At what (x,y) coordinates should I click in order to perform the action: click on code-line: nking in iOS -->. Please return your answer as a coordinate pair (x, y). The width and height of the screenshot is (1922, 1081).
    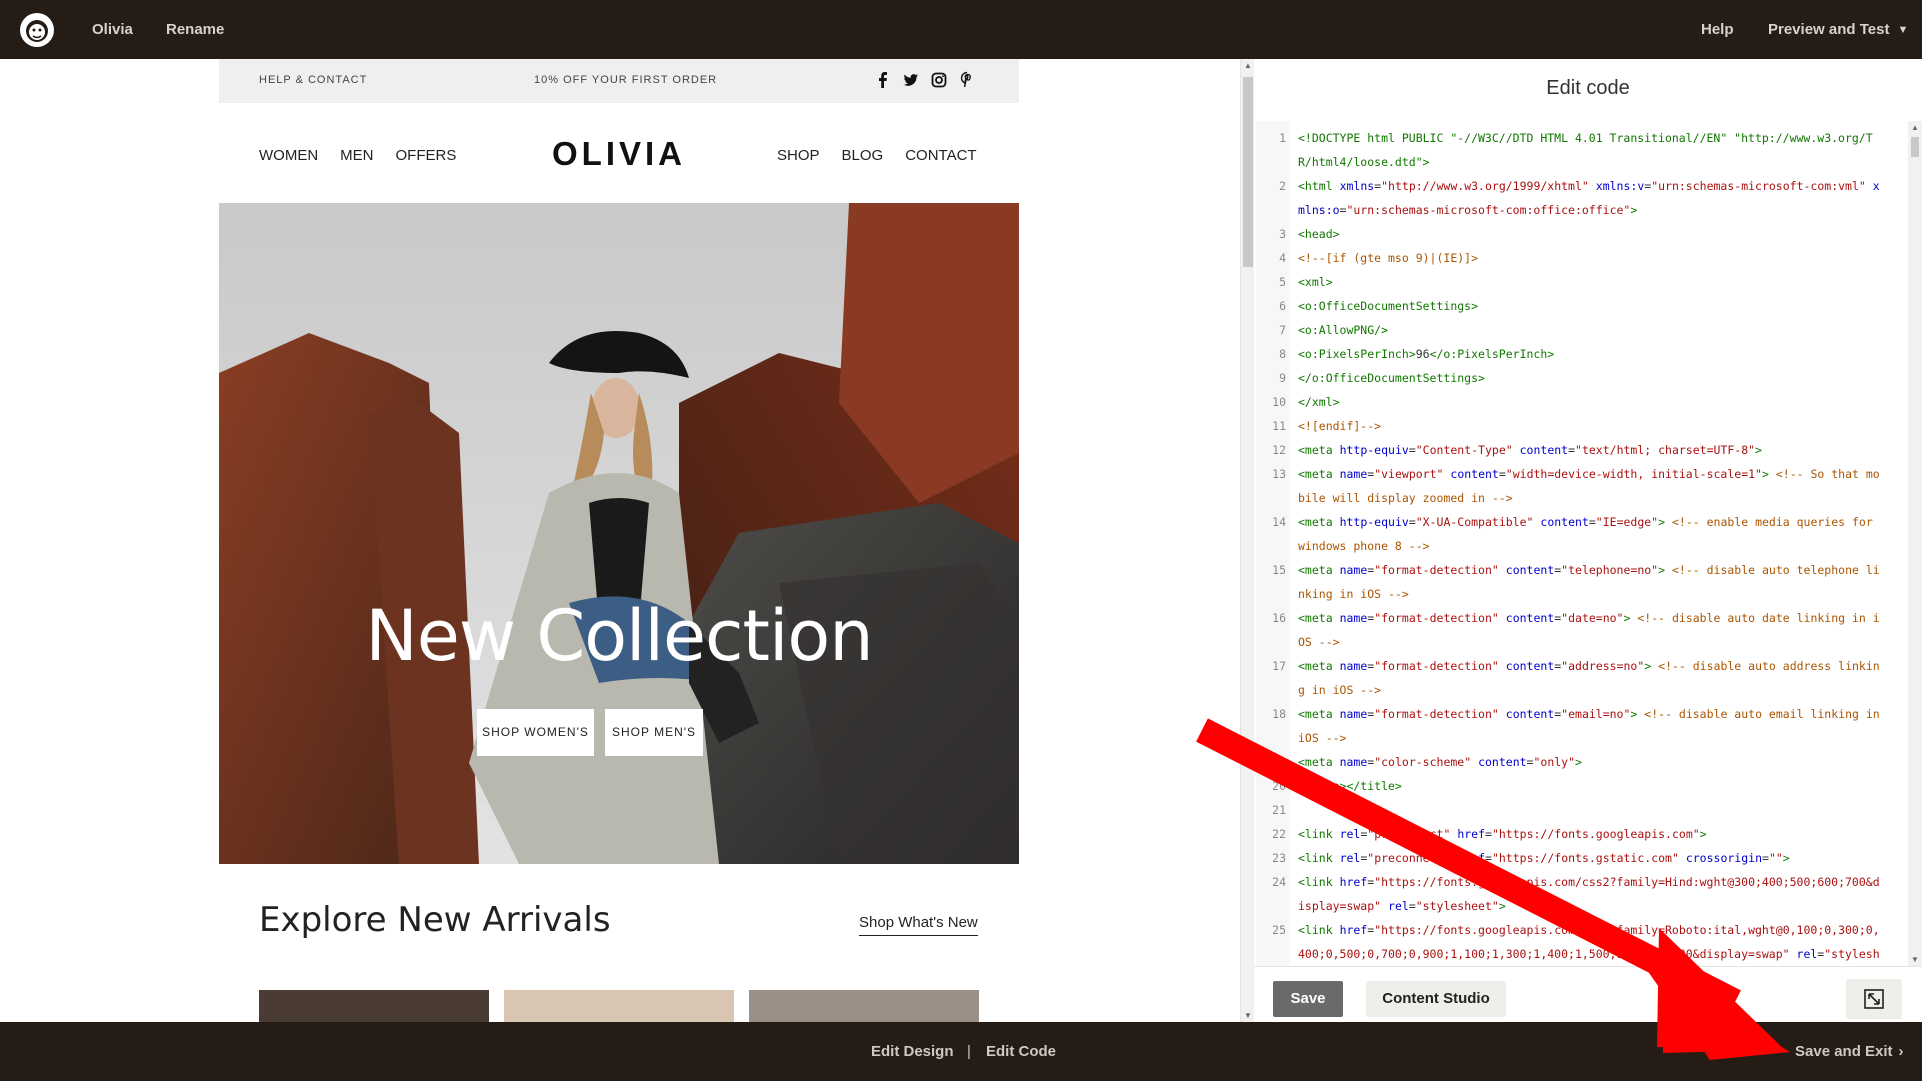
    Looking at the image, I should click on (1582, 594).